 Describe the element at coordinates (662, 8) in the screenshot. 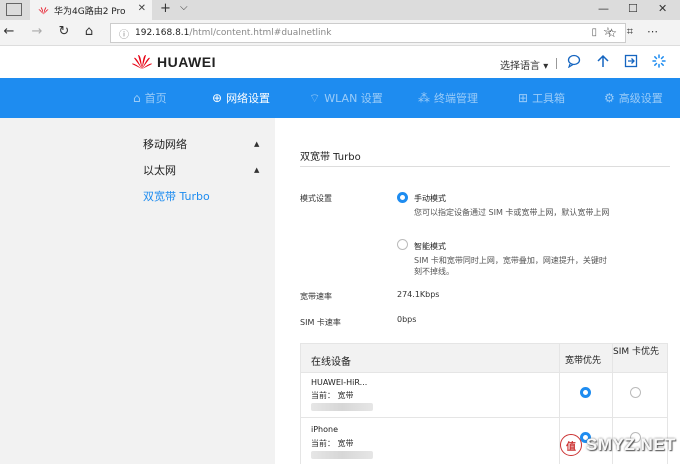

I see `window-close-icon: ✕` at that location.